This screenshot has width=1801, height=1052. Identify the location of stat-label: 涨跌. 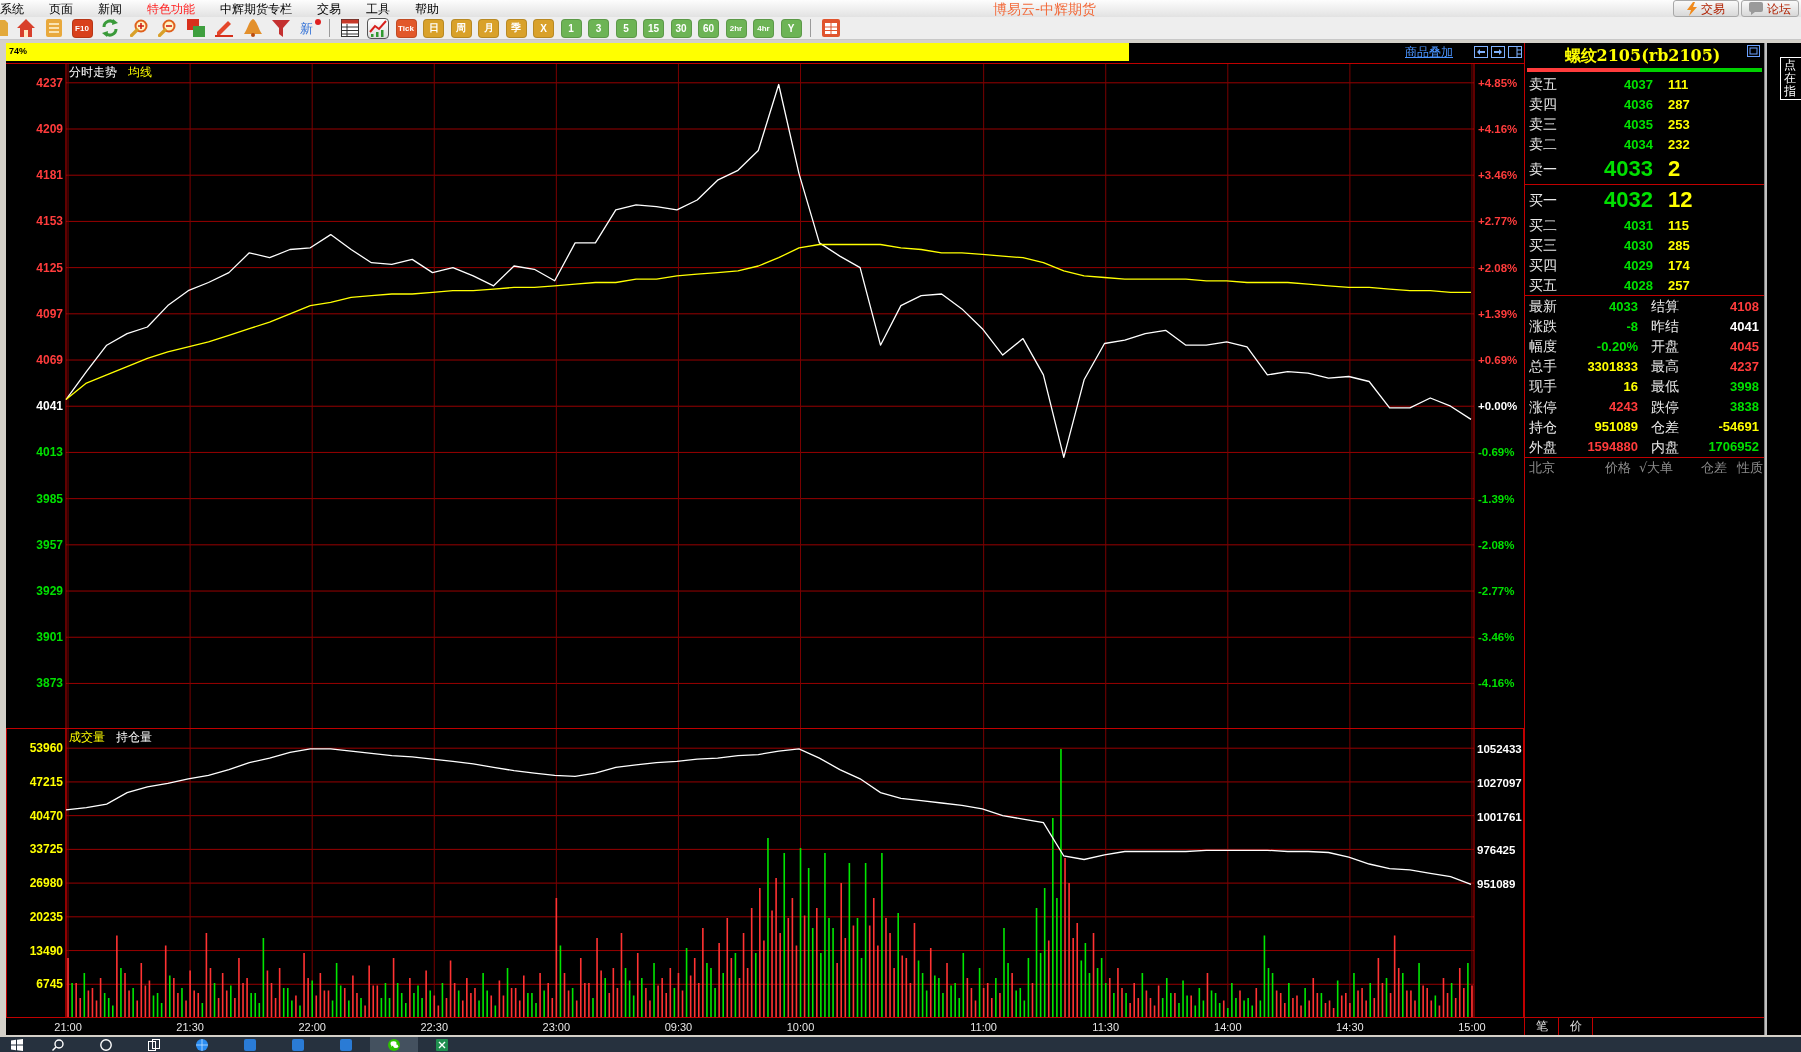
(1543, 326).